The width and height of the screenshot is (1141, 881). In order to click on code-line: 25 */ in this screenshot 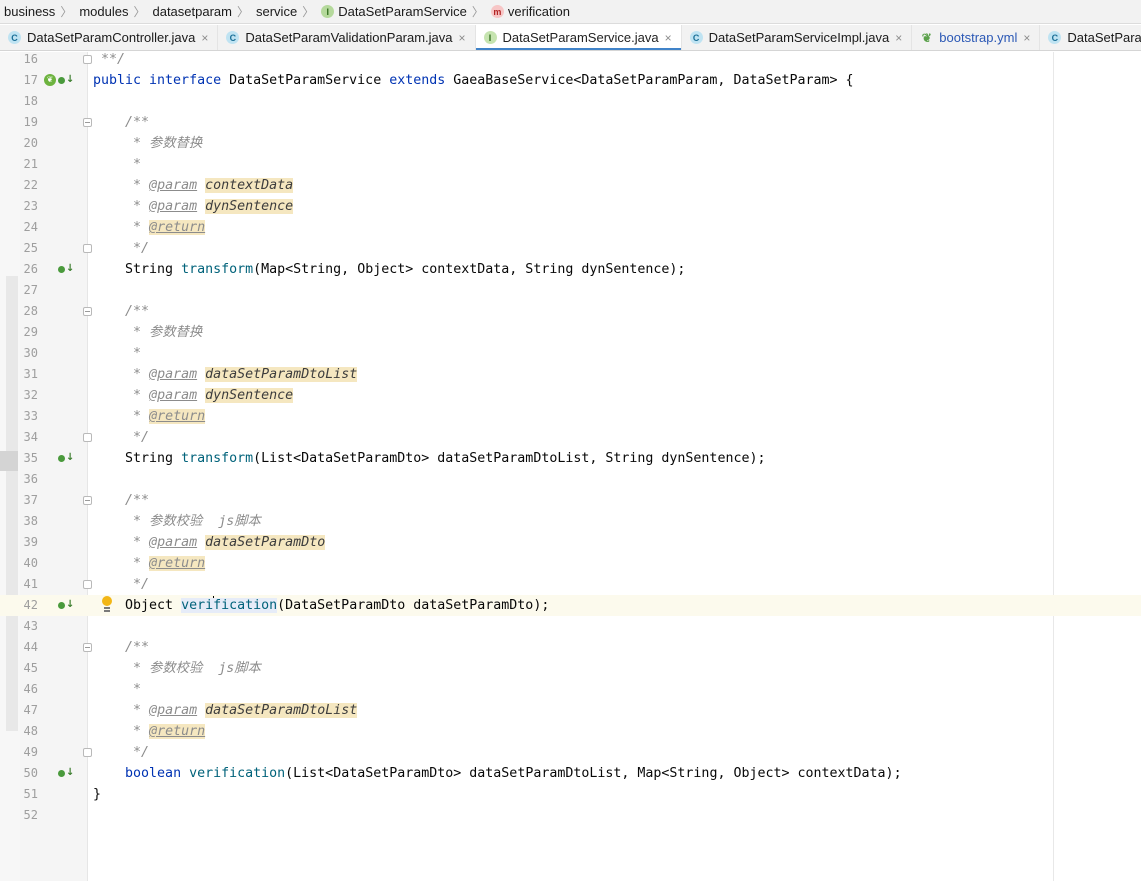, I will do `click(570, 248)`.